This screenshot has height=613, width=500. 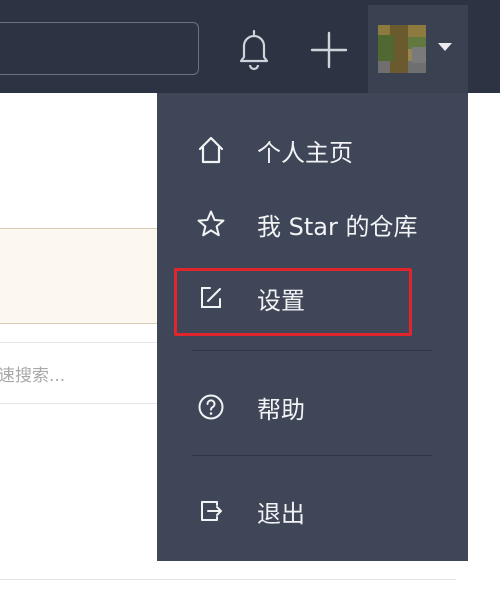 I want to click on home-icon, so click(x=211, y=150).